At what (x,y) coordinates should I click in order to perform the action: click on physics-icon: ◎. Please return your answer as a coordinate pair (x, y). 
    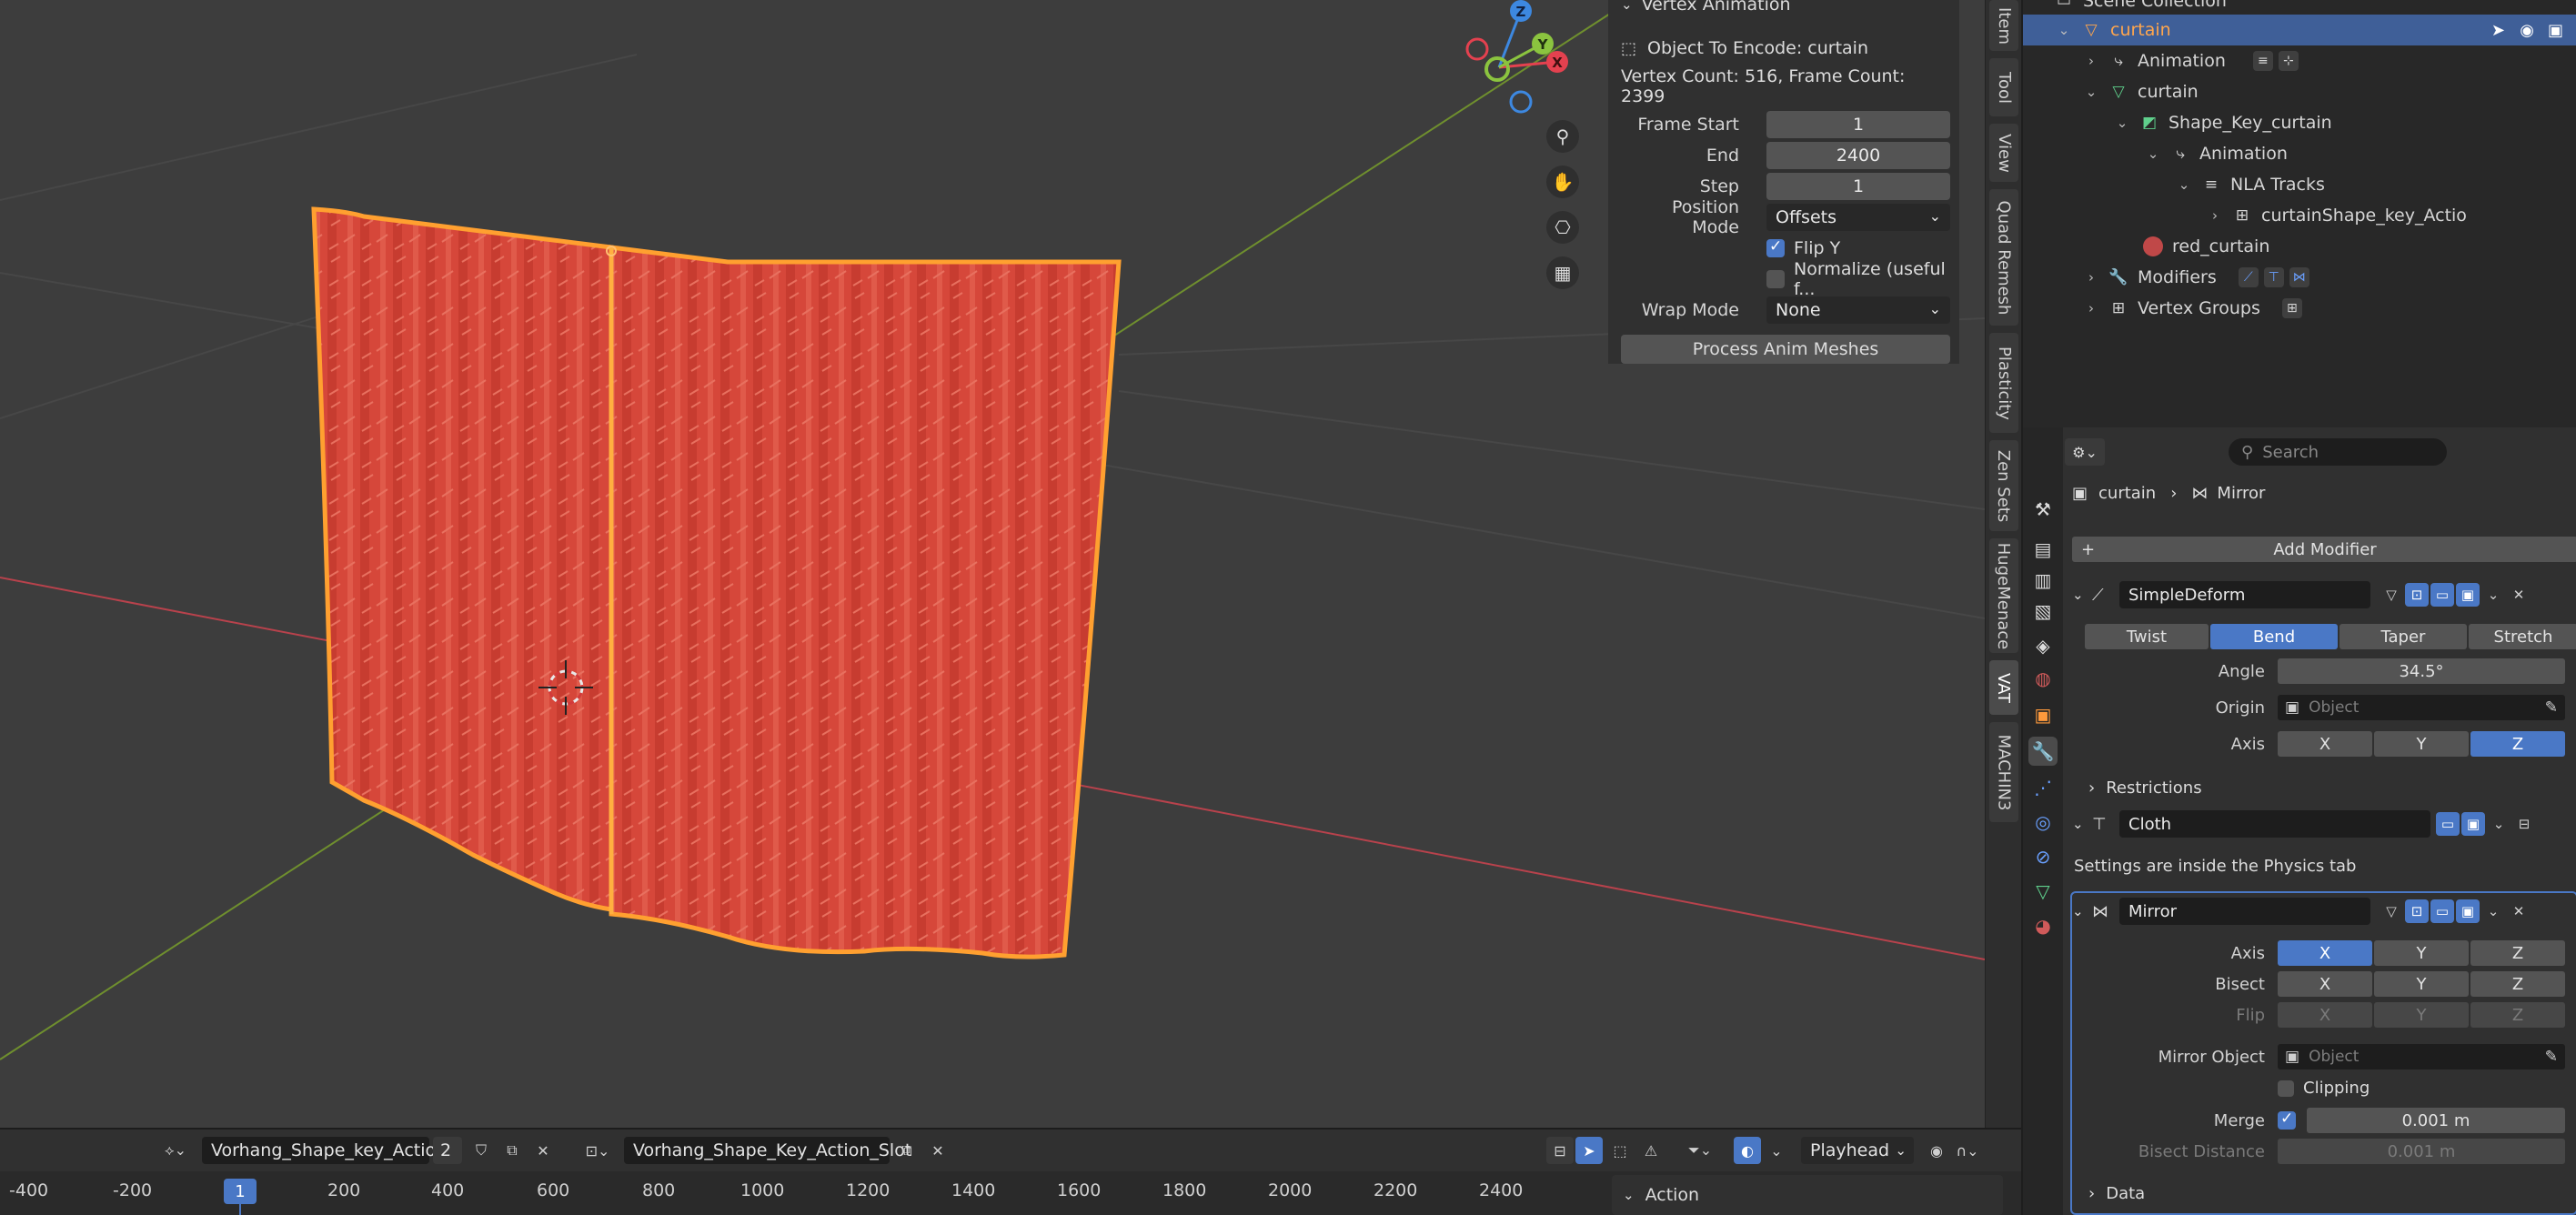
    Looking at the image, I should click on (2043, 822).